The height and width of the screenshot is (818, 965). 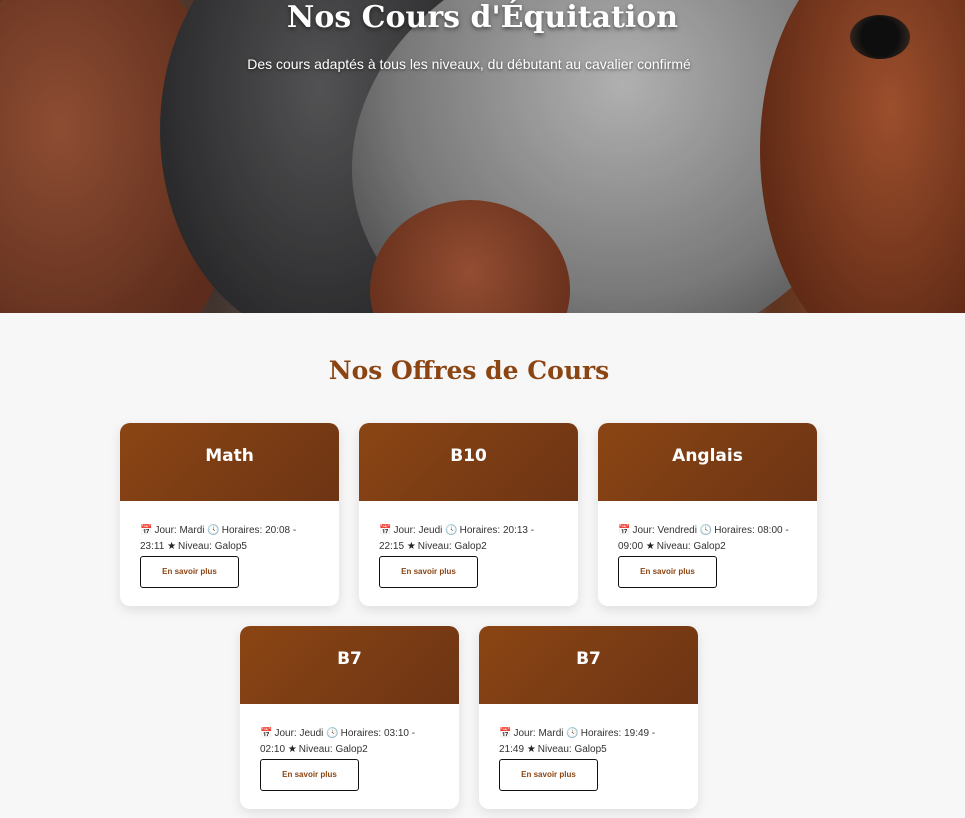 I want to click on course-card-header: Math, so click(x=229, y=462).